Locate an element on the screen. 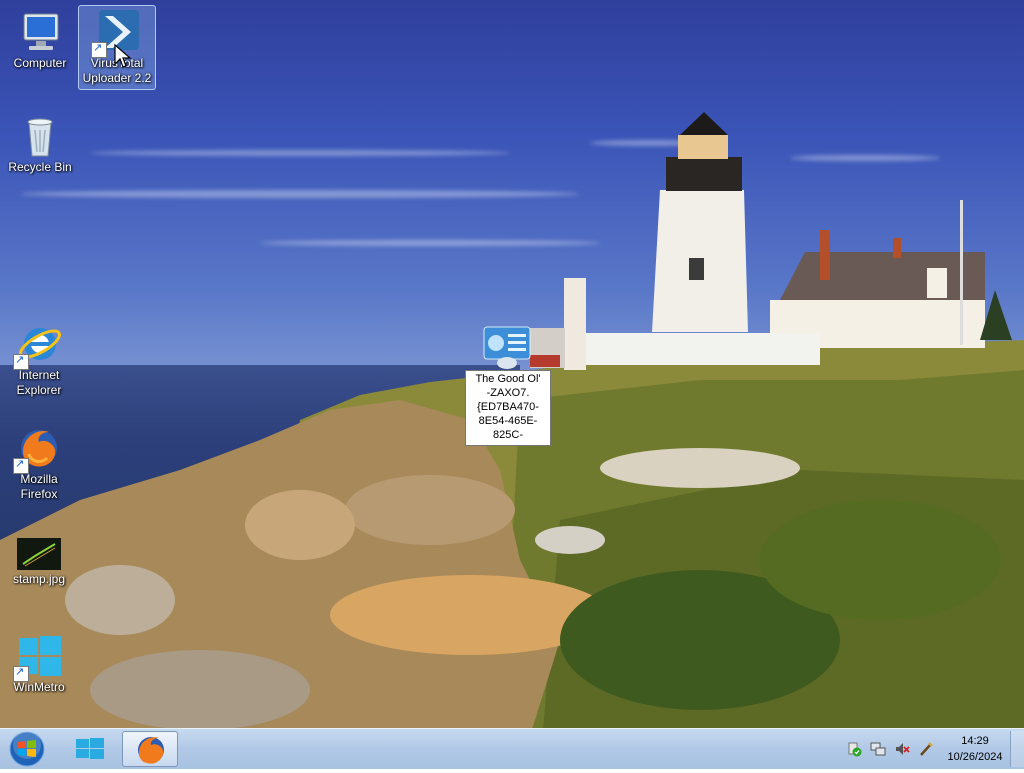  control-panel-shortcut-icon is located at coordinates (507, 347).